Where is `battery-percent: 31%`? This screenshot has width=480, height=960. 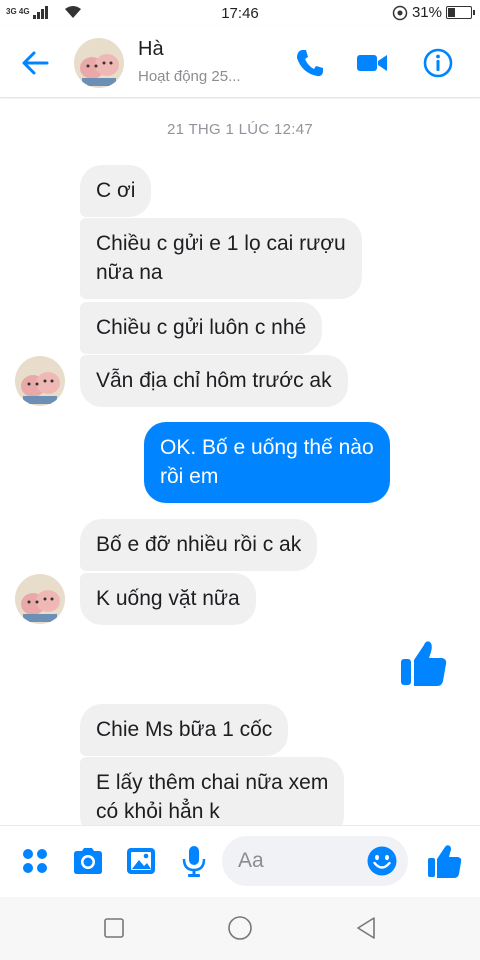 battery-percent: 31% is located at coordinates (426, 12).